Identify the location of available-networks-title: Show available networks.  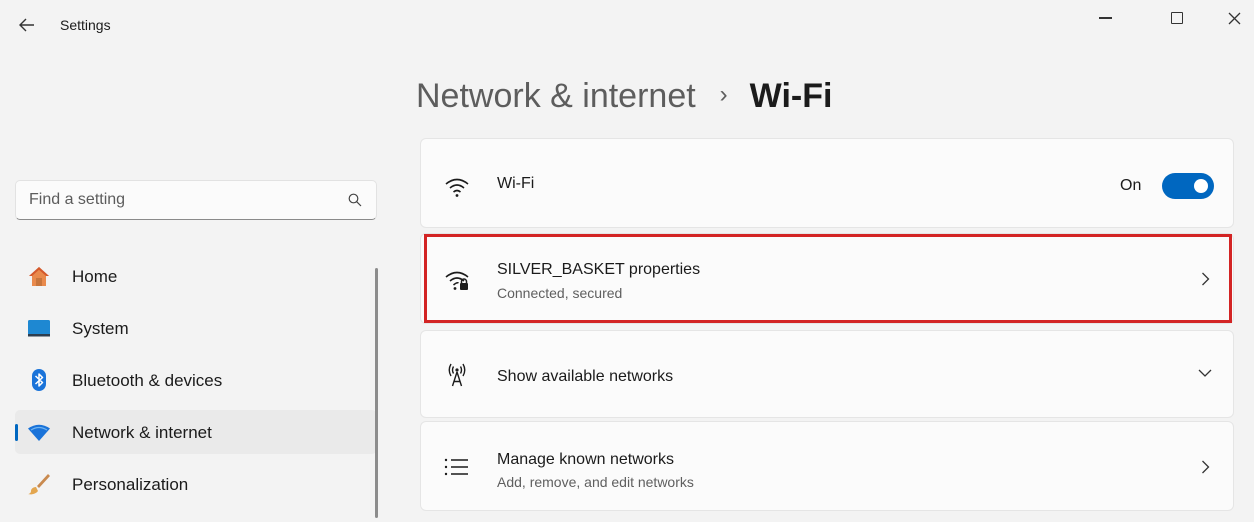
(585, 376).